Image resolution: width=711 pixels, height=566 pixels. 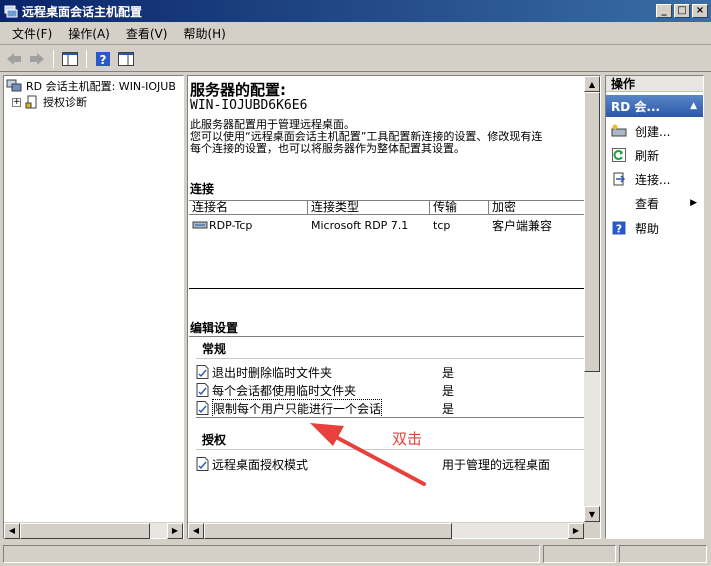 I want to click on action-label: 刷新, so click(x=647, y=155).